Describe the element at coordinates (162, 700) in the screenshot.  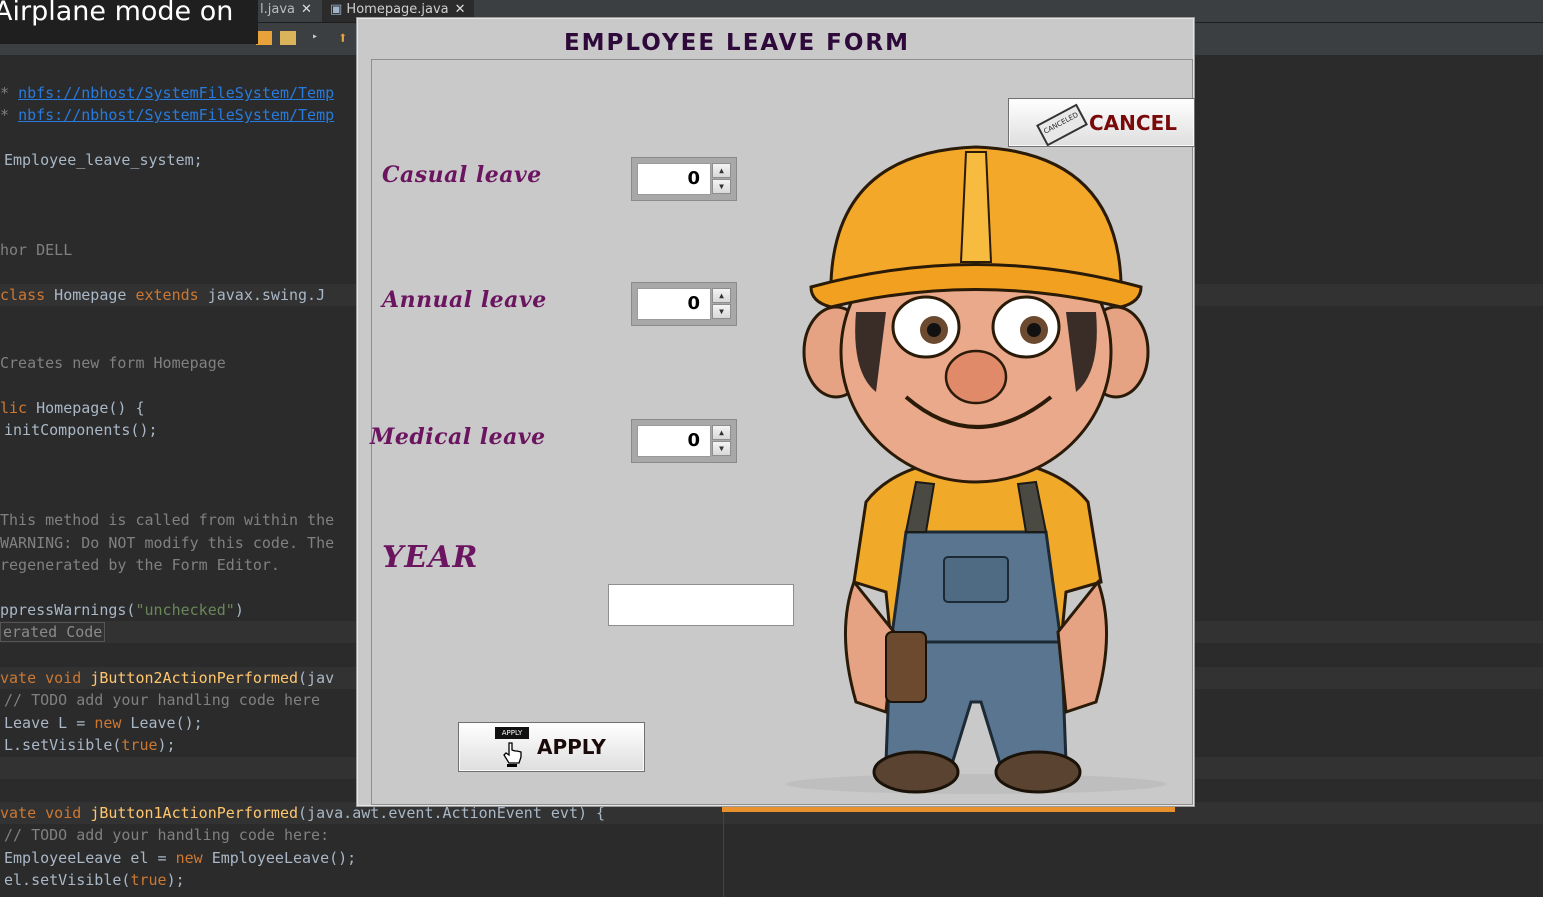
I see `code-line: // TODO add your handling code here` at that location.